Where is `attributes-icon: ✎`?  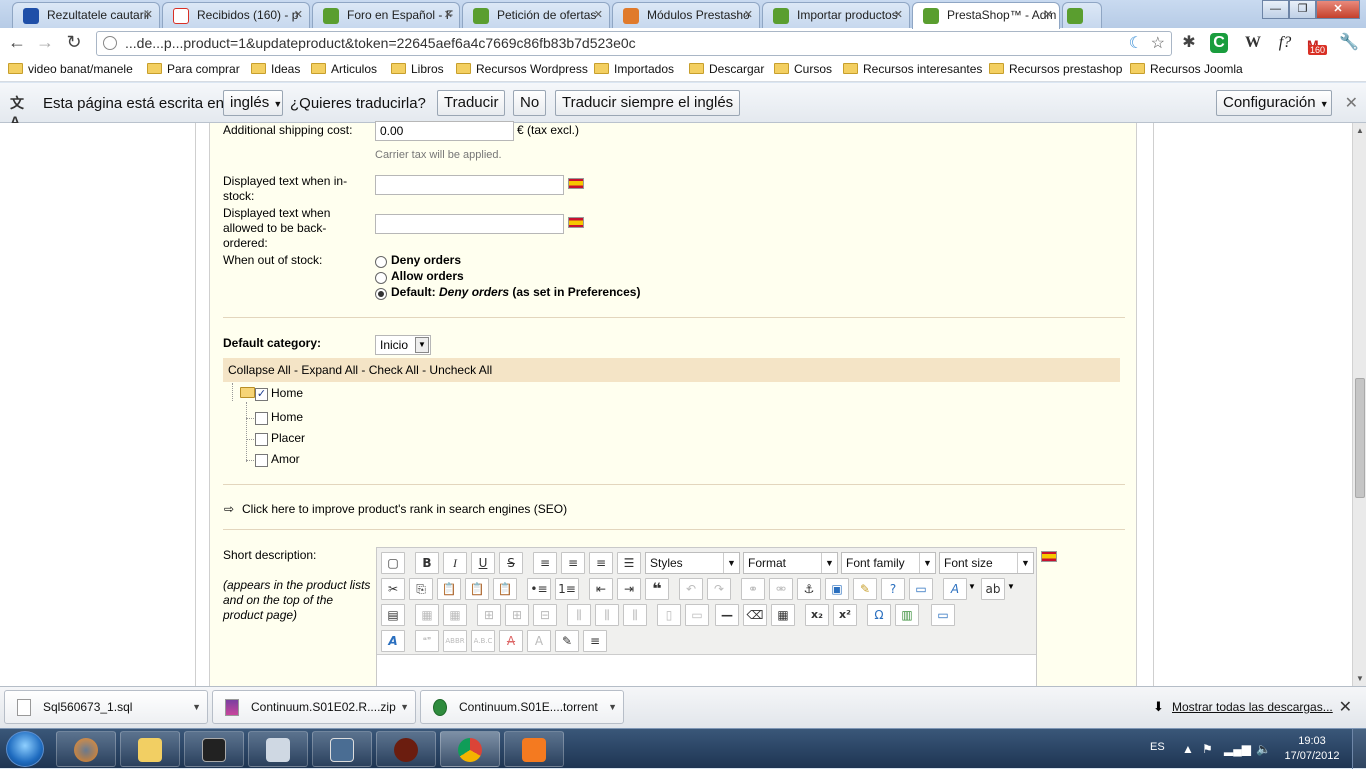 attributes-icon: ✎ is located at coordinates (567, 641).